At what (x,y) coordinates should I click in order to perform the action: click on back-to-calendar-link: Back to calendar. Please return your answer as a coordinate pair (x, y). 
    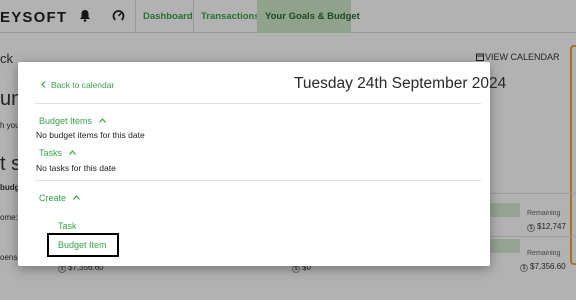
    Looking at the image, I should click on (77, 85).